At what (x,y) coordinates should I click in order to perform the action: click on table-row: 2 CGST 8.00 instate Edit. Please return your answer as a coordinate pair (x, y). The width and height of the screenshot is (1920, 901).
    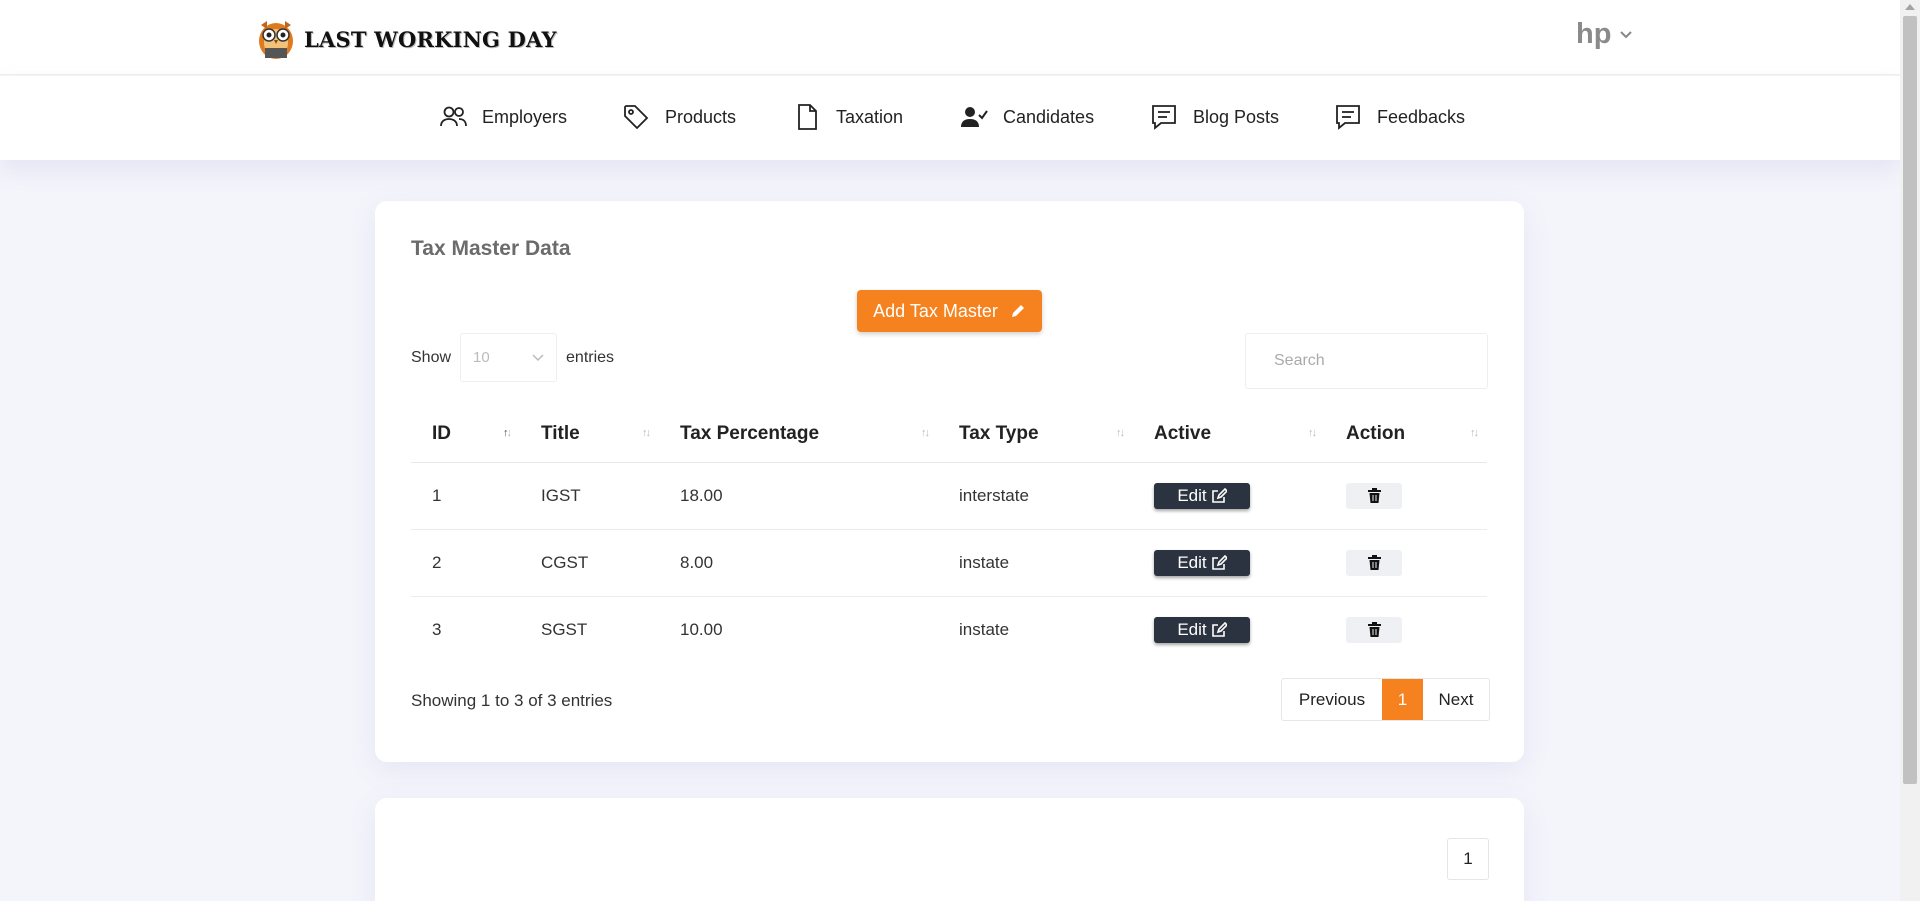
    Looking at the image, I should click on (949, 563).